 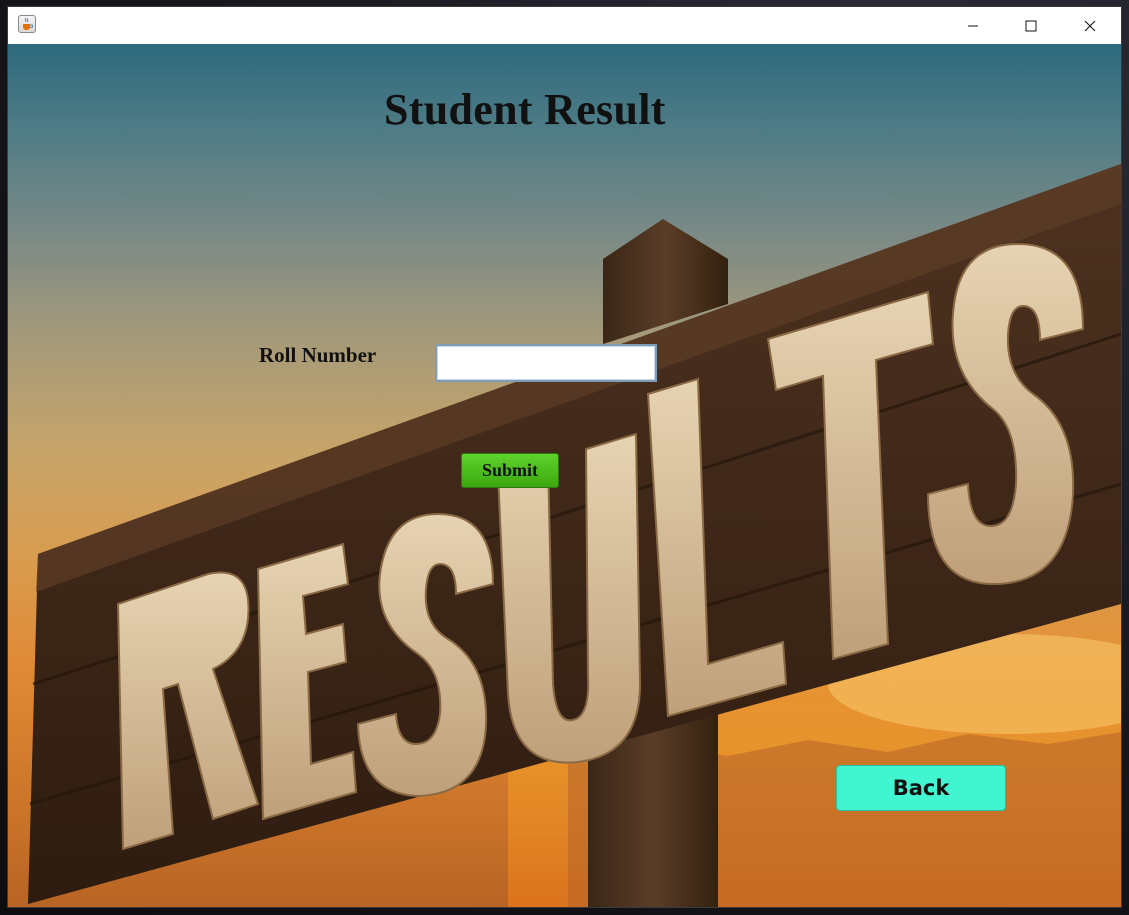 What do you see at coordinates (318, 355) in the screenshot?
I see `roll-number-label: Roll Number` at bounding box center [318, 355].